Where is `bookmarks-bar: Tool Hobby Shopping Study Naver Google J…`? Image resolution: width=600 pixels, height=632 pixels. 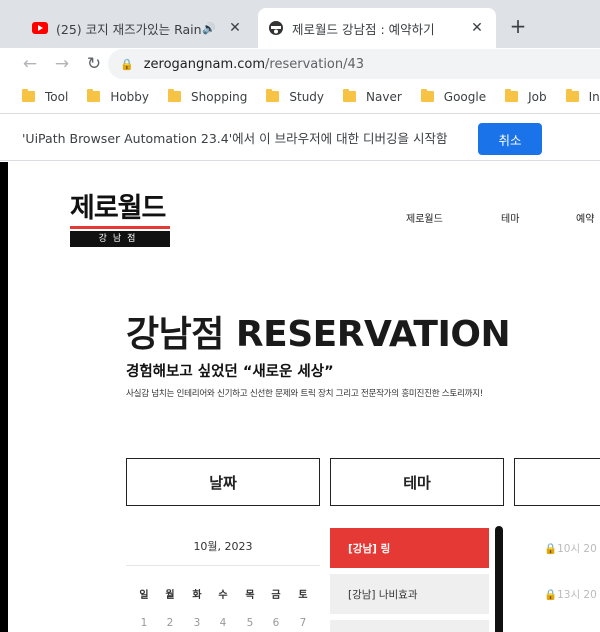
bookmarks-bar: Tool Hobby Shopping Study Naver Google J… is located at coordinates (300, 97).